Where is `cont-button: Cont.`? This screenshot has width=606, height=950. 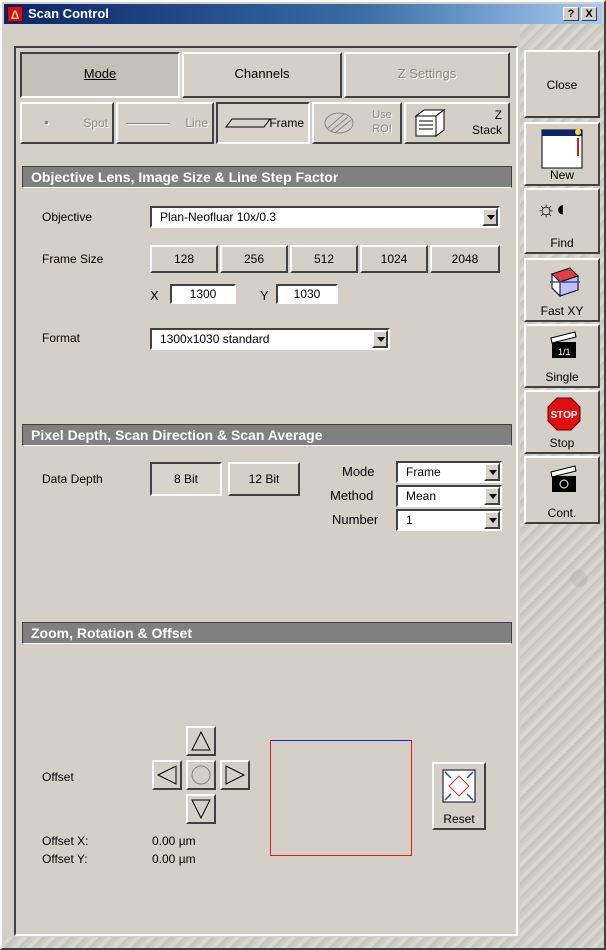 cont-button: Cont. is located at coordinates (562, 490).